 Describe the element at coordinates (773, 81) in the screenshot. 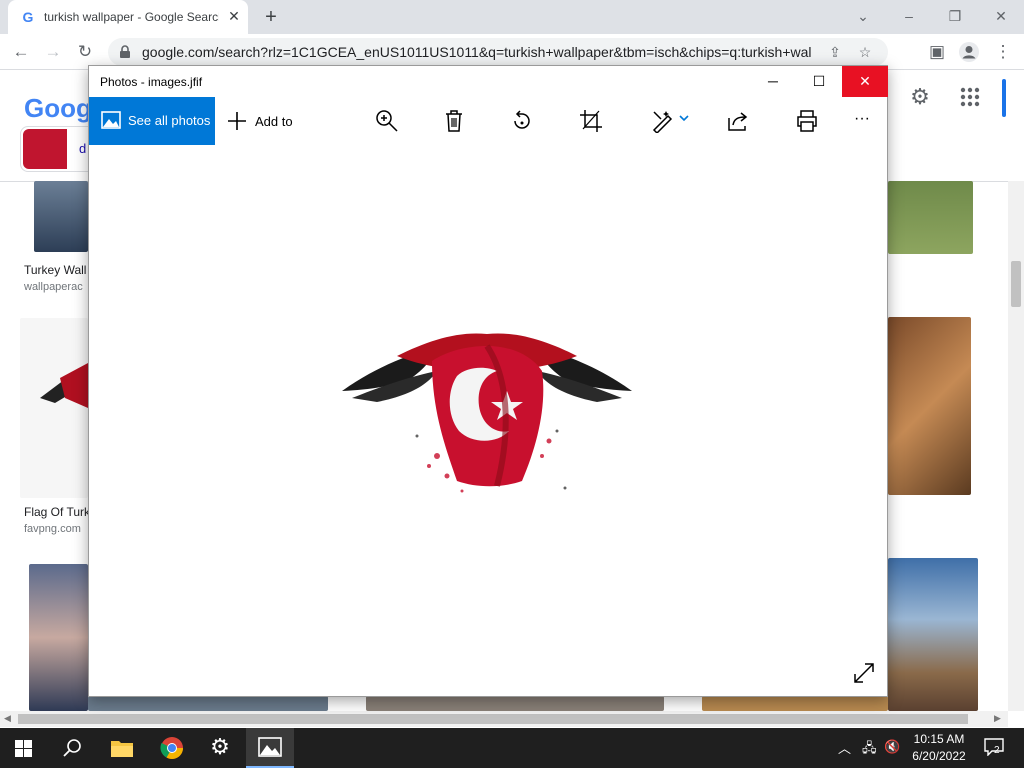

I see `photos-minimize-button: ─` at that location.